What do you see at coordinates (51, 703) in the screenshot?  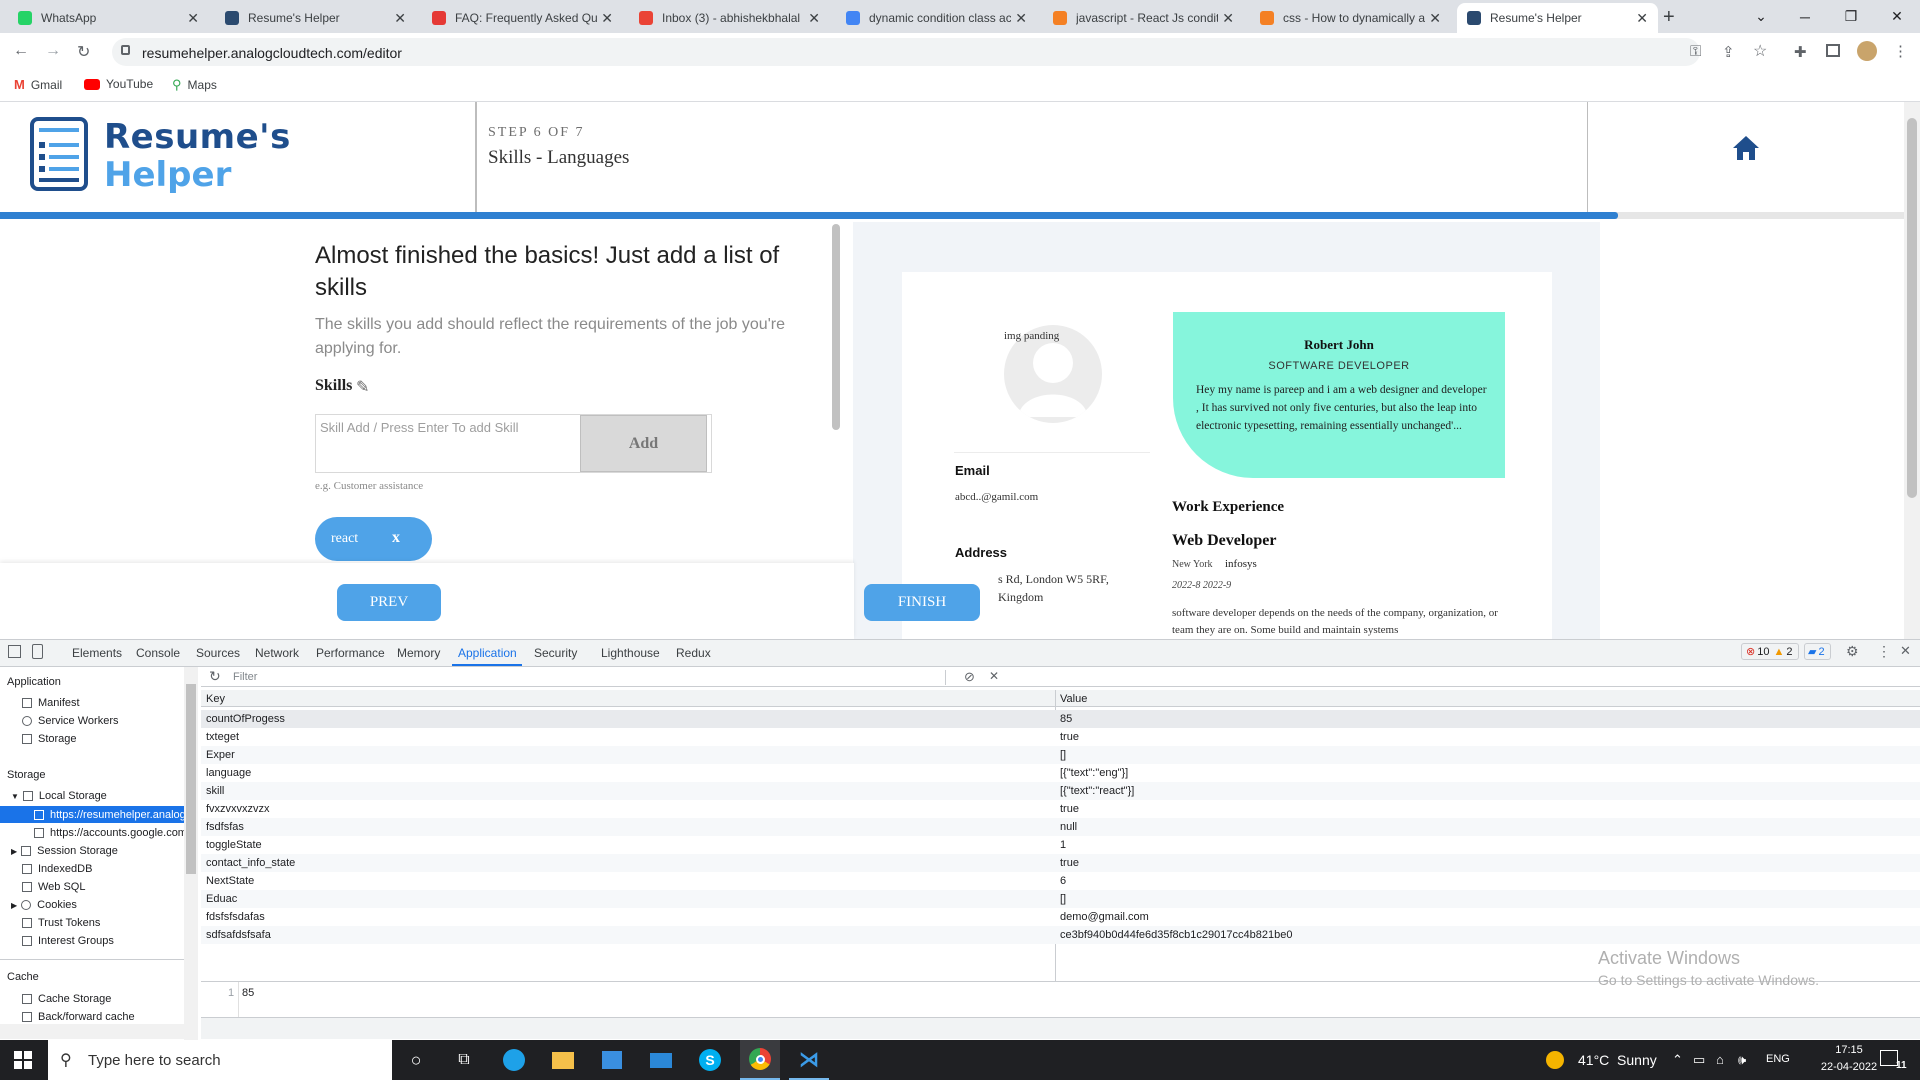 I see `sidebar-item-manifest: Manifest` at bounding box center [51, 703].